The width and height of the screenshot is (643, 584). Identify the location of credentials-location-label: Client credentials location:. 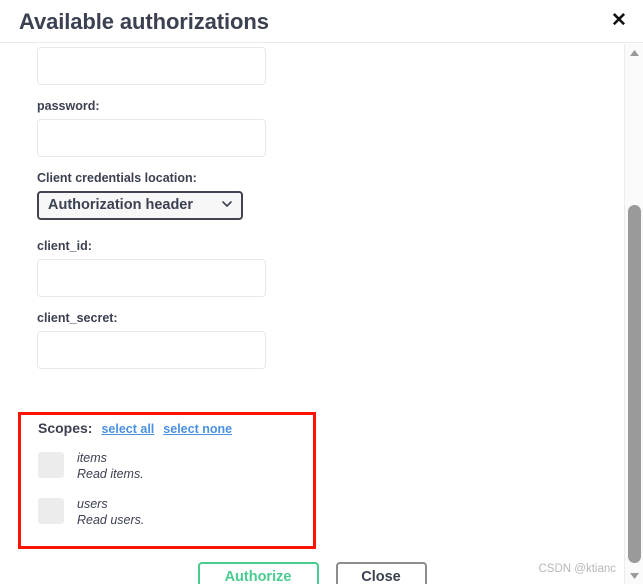
(117, 178).